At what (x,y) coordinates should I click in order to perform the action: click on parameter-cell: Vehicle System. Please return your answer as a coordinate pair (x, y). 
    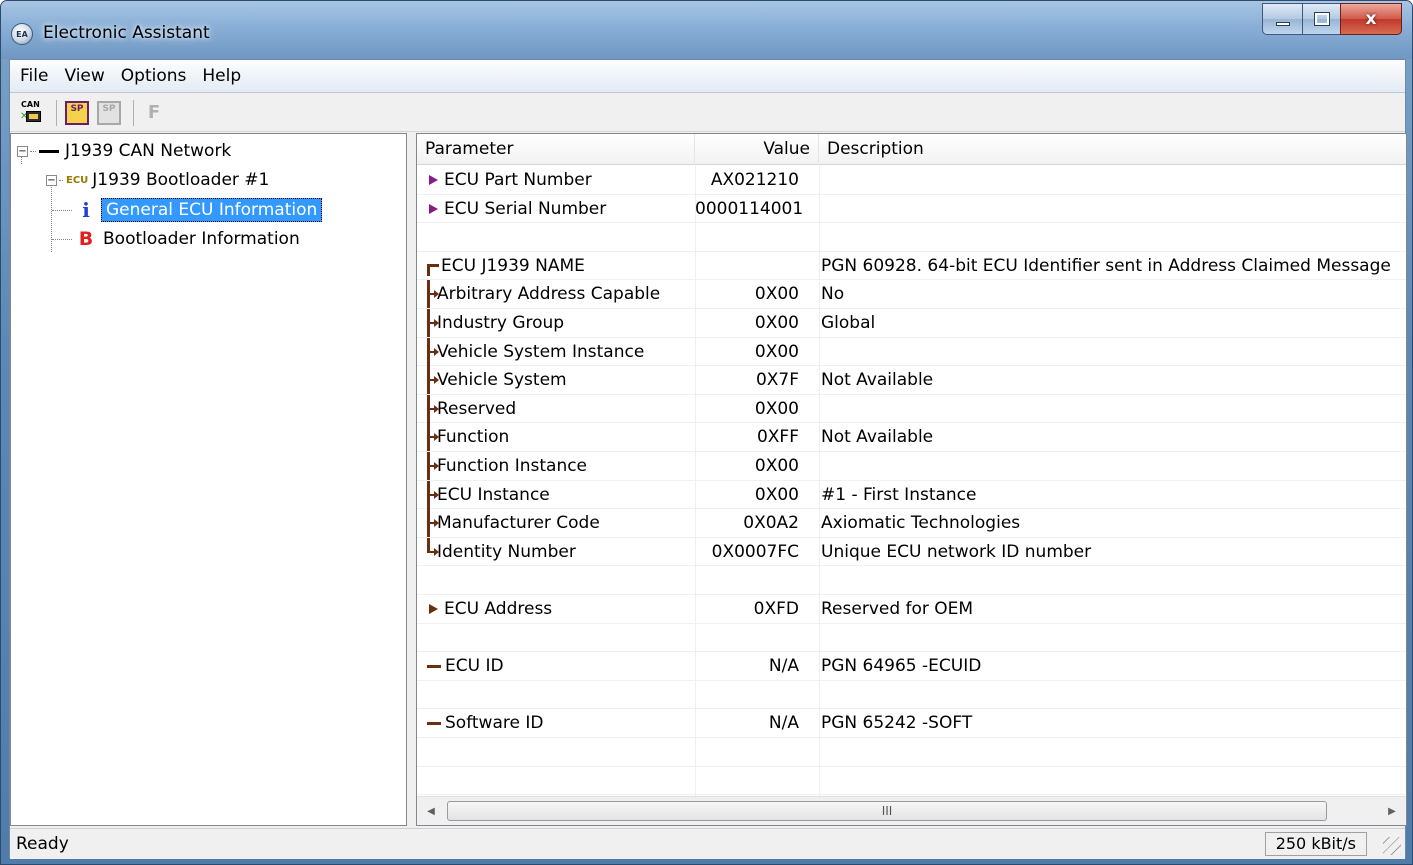
    Looking at the image, I should click on (559, 380).